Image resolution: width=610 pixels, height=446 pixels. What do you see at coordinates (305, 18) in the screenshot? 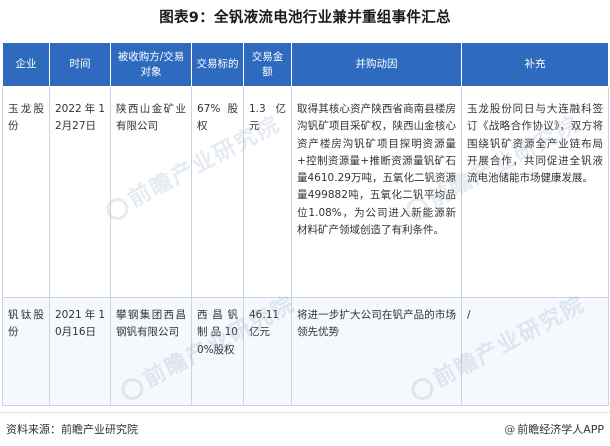
I see `page-title: 图表9：全钒液流电池行业兼并重组事件汇总` at bounding box center [305, 18].